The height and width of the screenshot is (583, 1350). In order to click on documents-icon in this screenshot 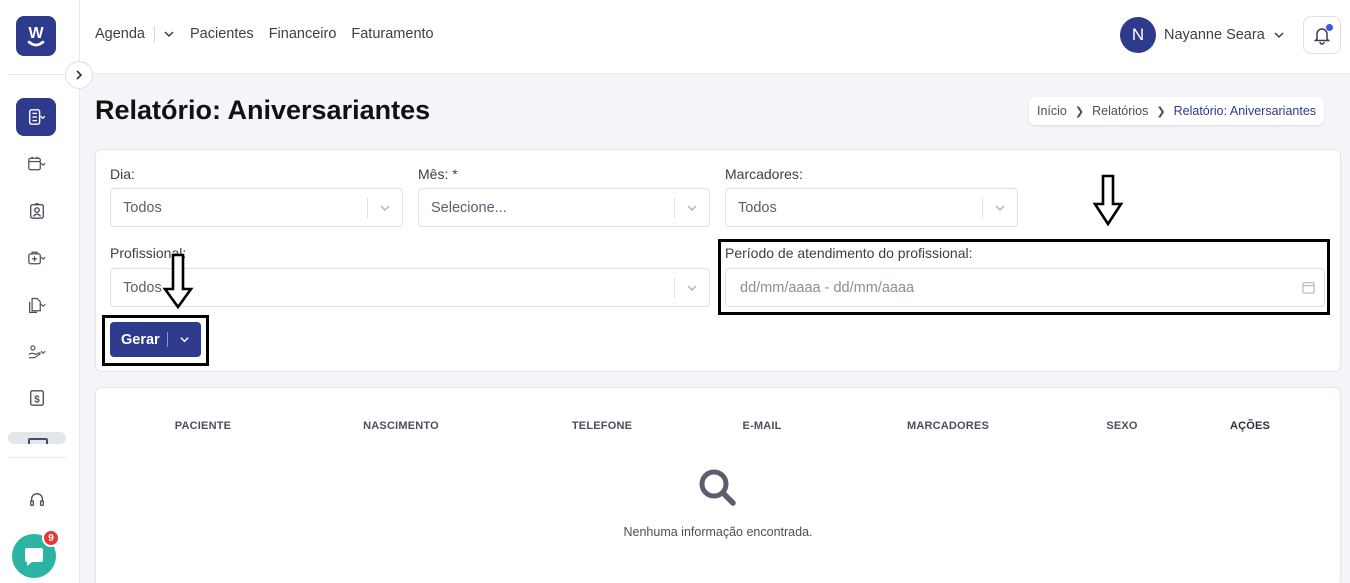, I will do `click(37, 305)`.